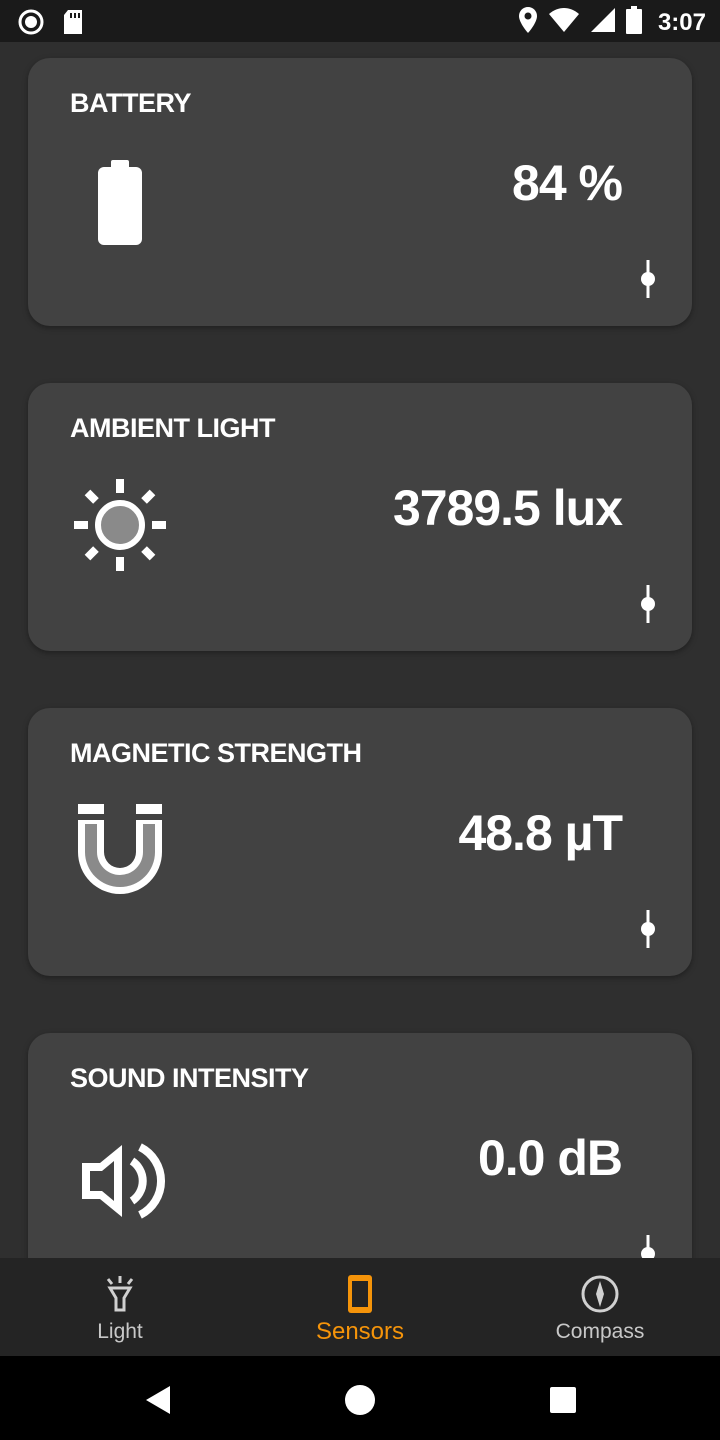 The image size is (720, 1440). I want to click on nav-label: Sensors, so click(360, 1331).